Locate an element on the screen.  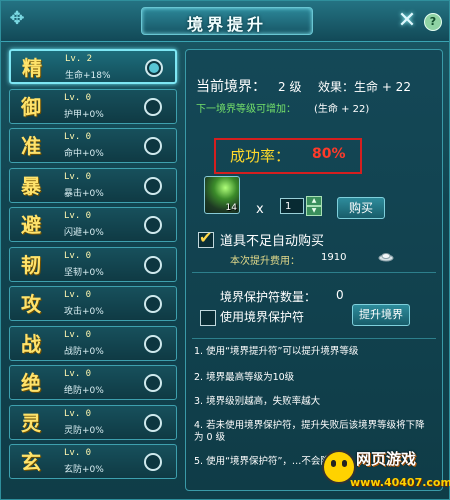
auto-buy-checkbox: ✔ is located at coordinates (206, 238).